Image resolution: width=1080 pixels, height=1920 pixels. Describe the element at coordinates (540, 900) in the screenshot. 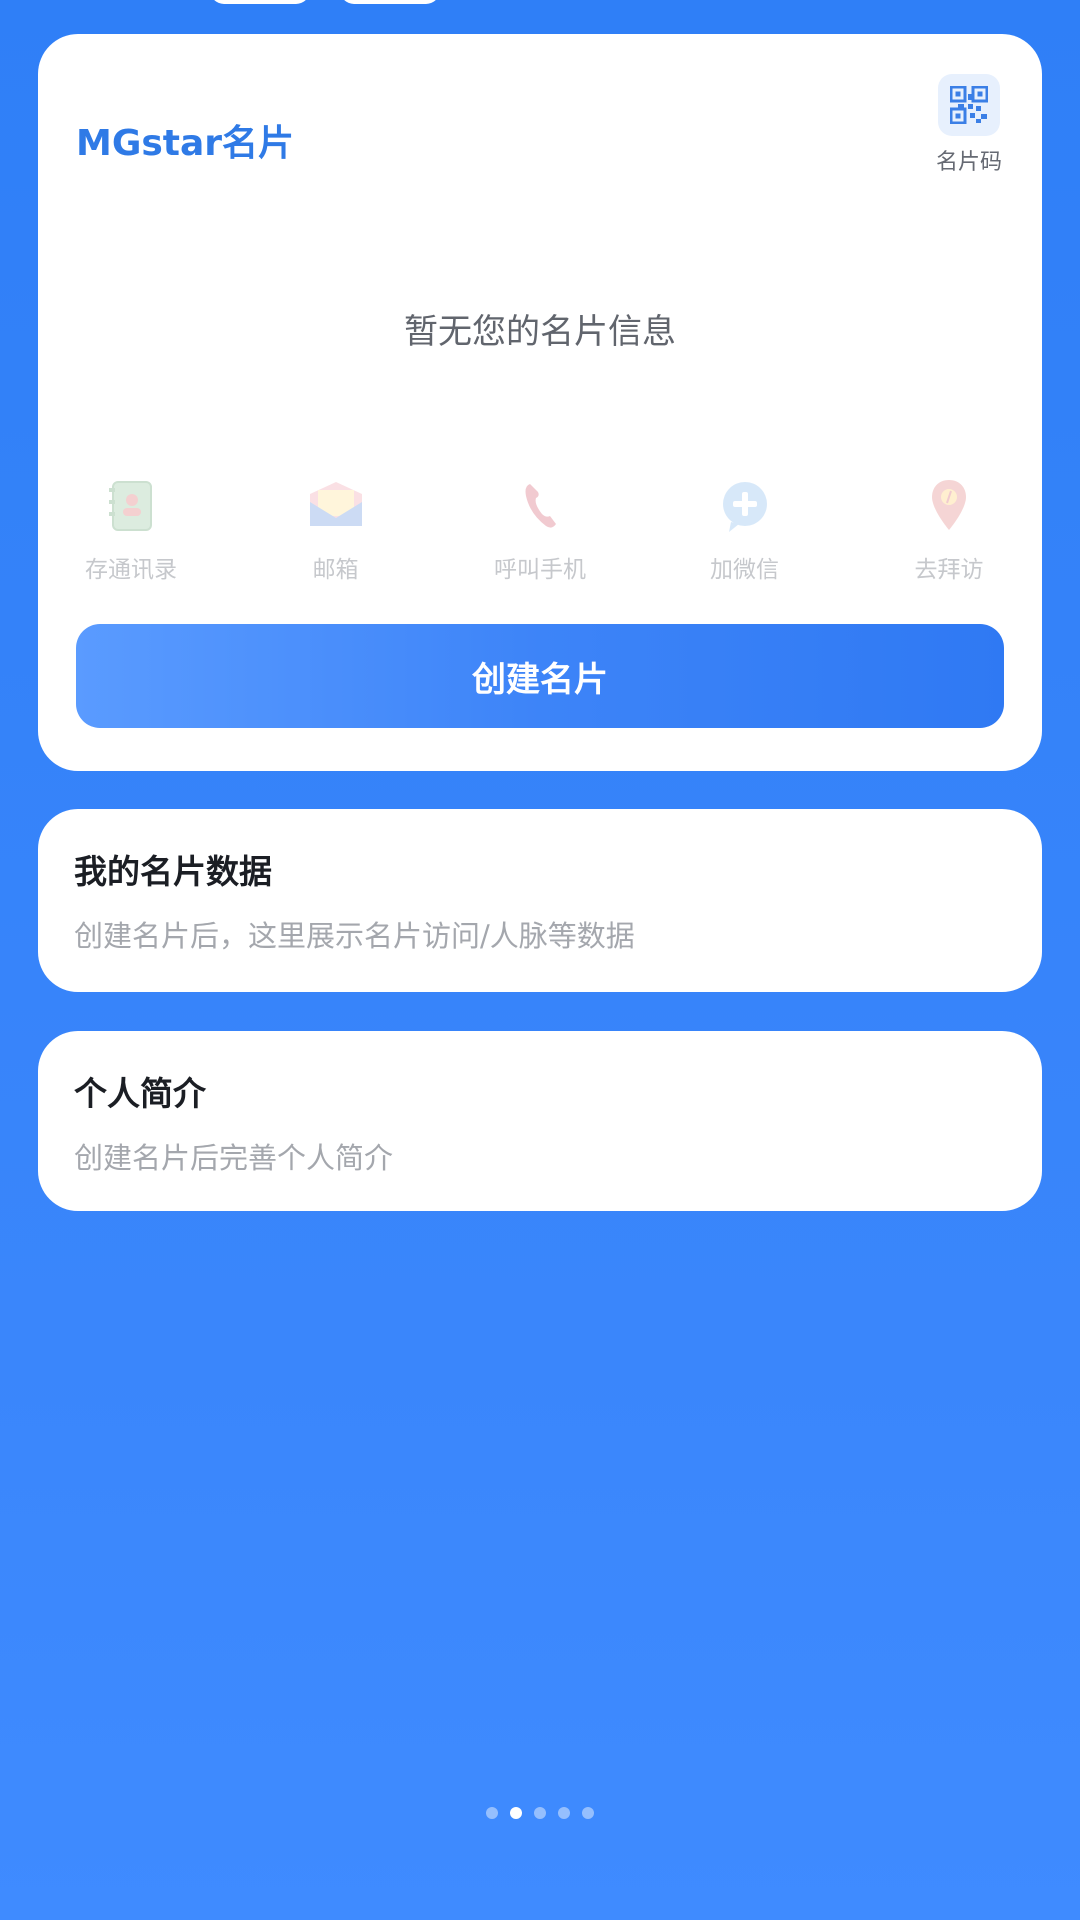

I see `card-data-section: 我的名片数据 创建名片后，这里展示名片访问/人脉等数据` at that location.